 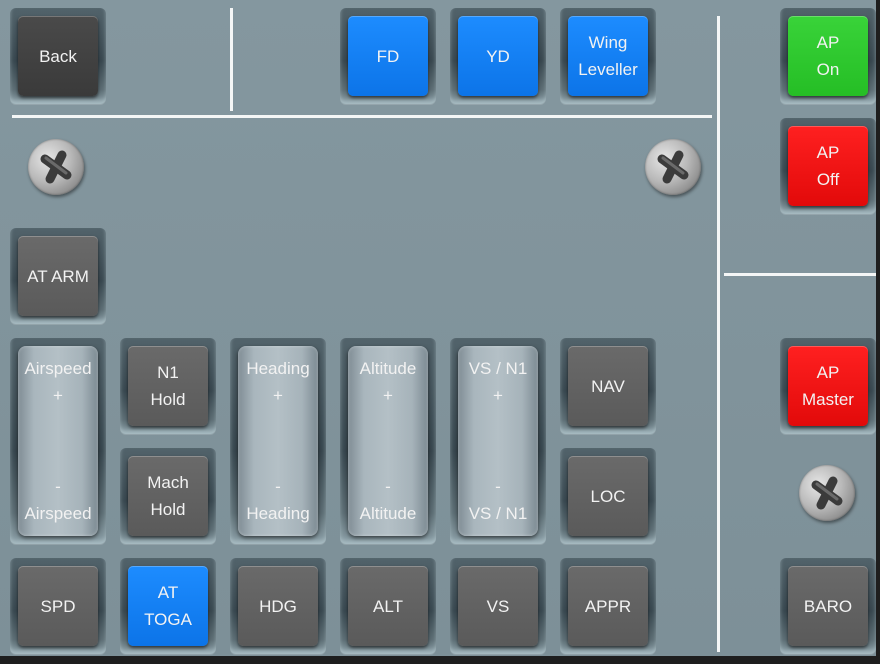 I want to click on altitude-decrease-button: - Altitude, so click(x=388, y=488).